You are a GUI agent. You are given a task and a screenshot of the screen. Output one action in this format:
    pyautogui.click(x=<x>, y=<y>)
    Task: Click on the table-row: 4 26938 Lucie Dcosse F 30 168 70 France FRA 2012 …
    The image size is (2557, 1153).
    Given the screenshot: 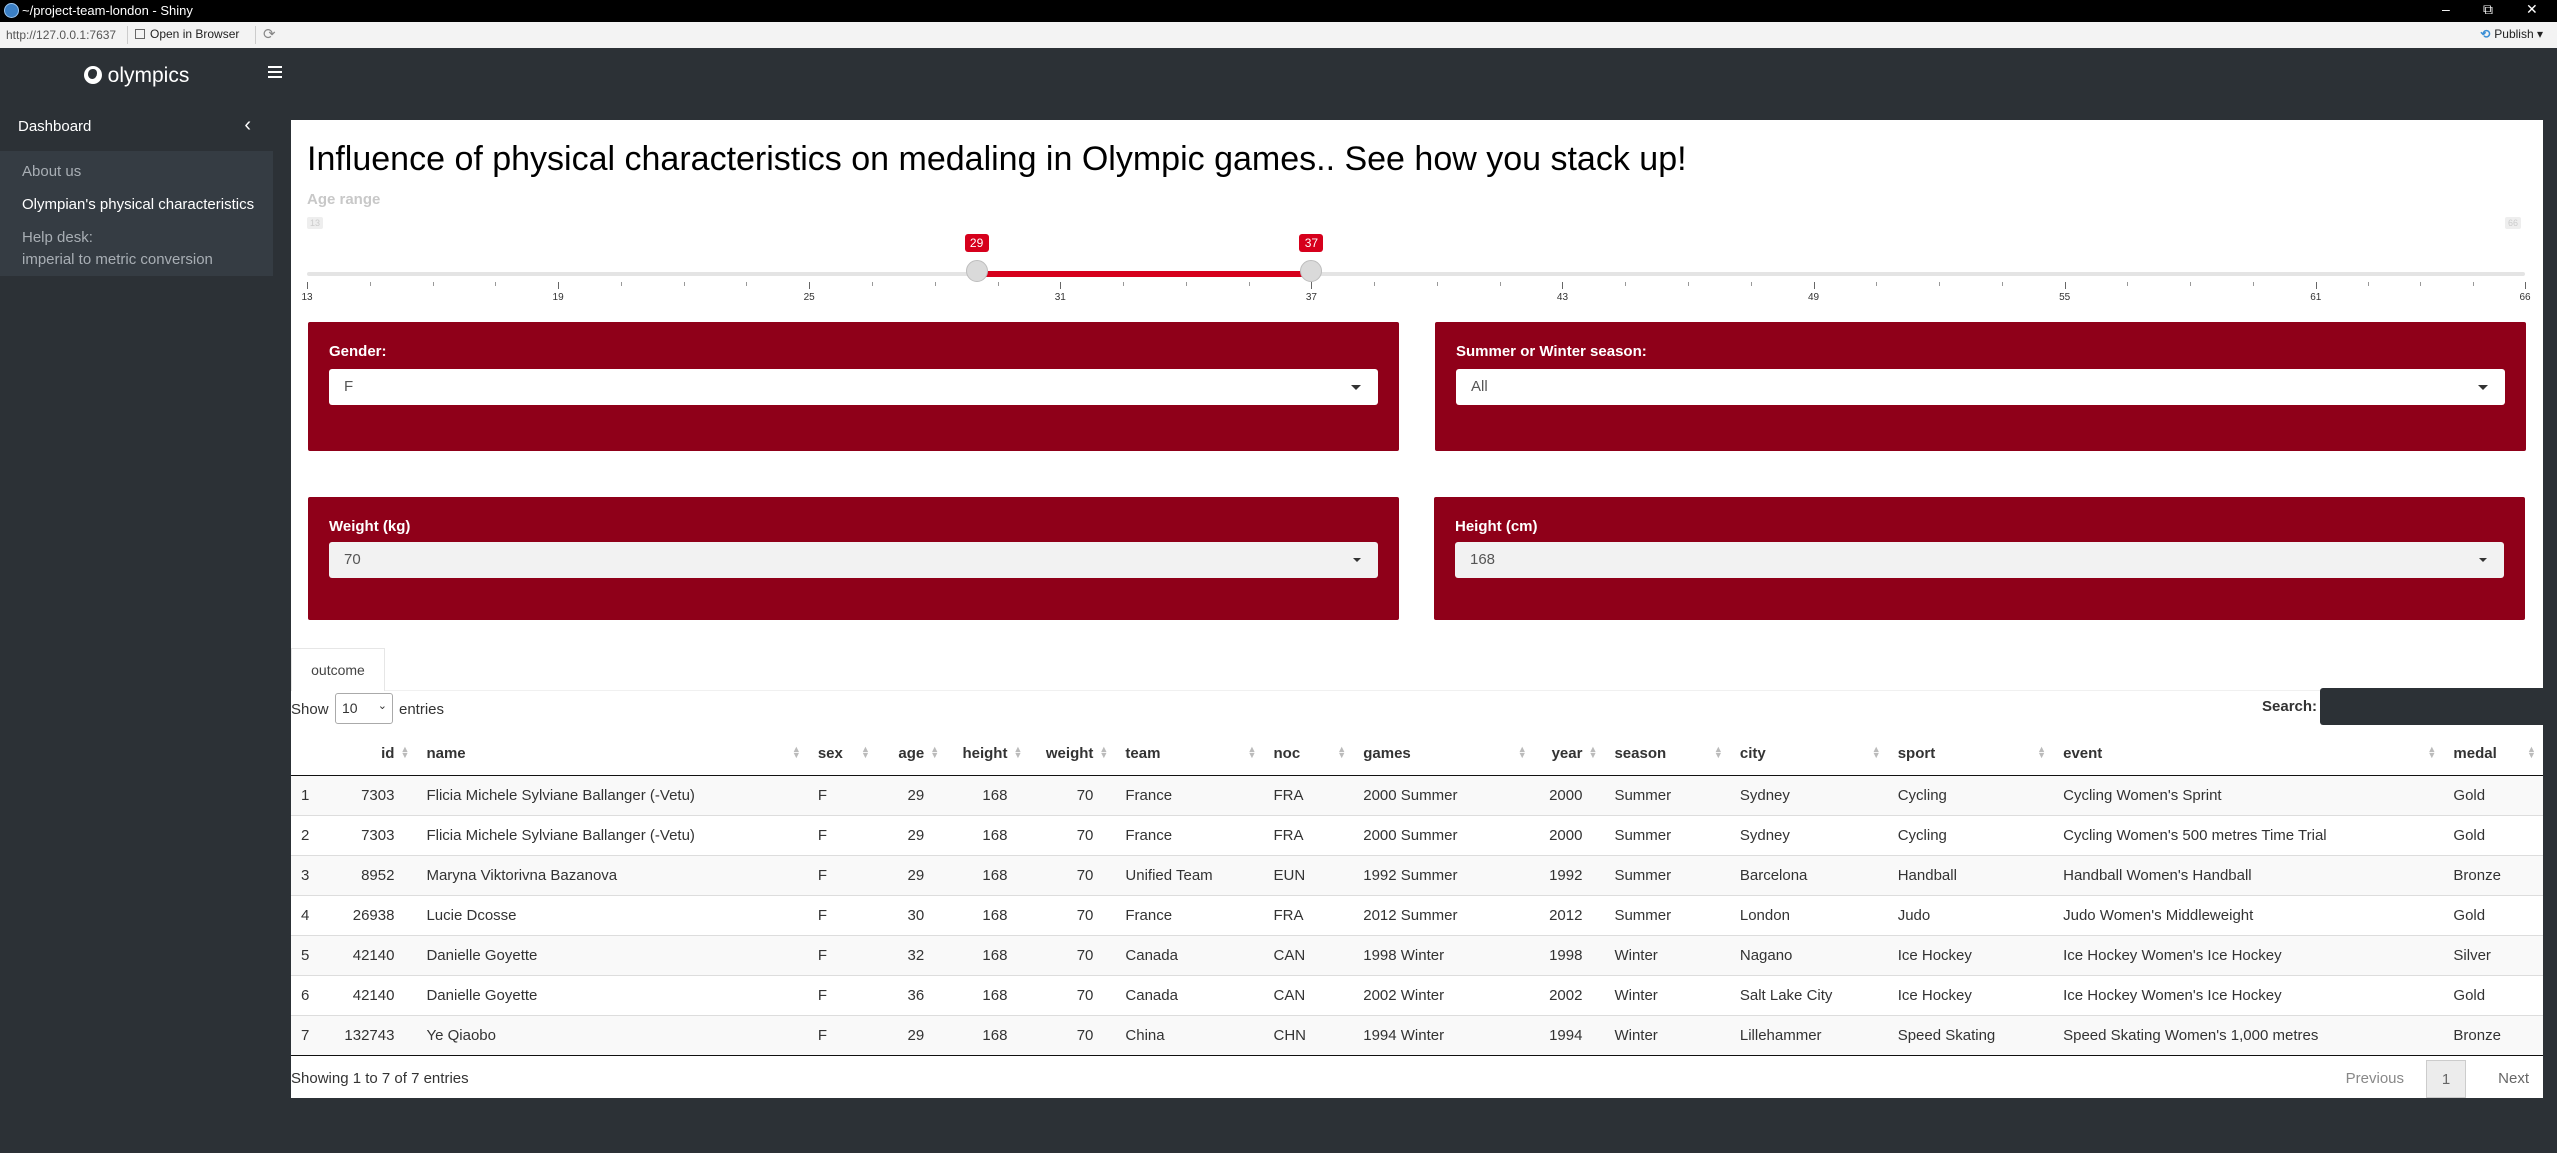 What is the action you would take?
    pyautogui.click(x=1417, y=914)
    